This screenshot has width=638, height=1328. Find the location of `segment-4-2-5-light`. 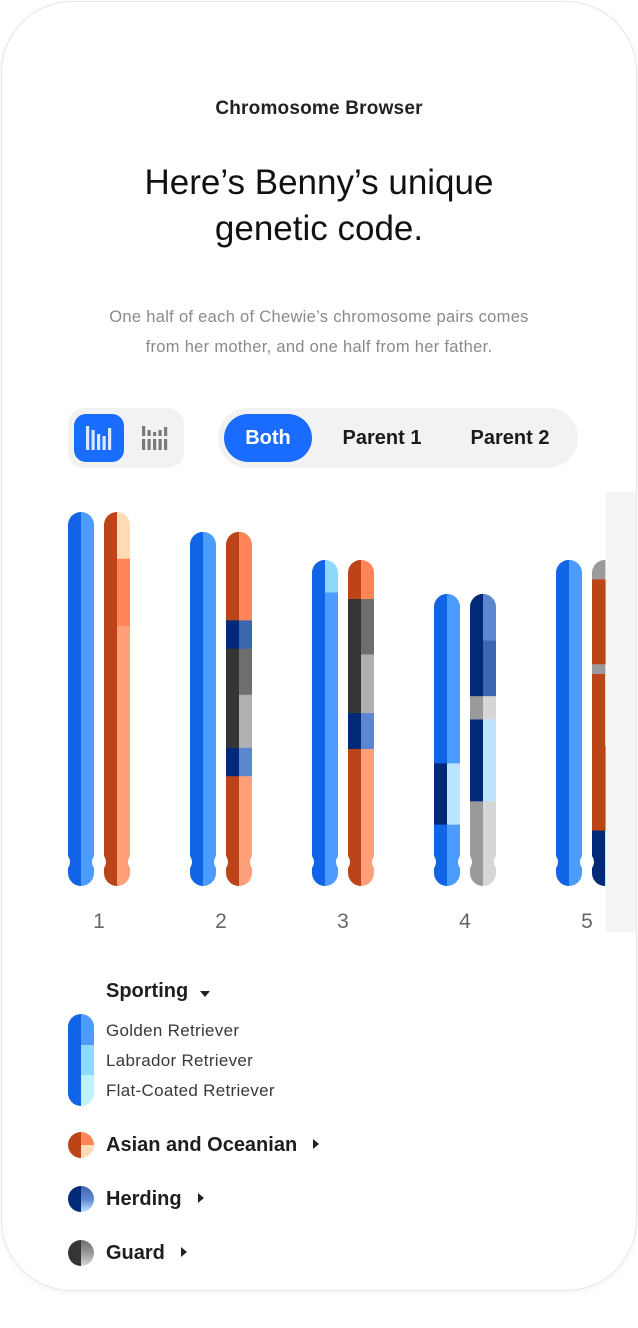

segment-4-2-5-light is located at coordinates (489, 843).